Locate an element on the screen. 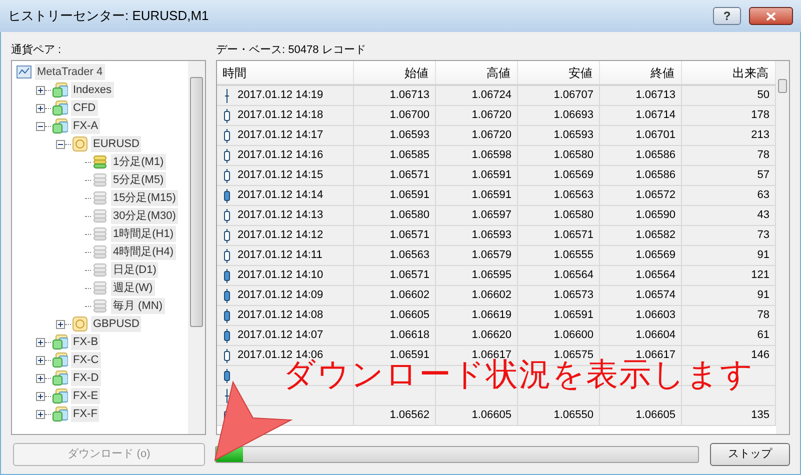 The height and width of the screenshot is (475, 801). table-cell-text: 2017.01.12 14:14 is located at coordinates (281, 196).